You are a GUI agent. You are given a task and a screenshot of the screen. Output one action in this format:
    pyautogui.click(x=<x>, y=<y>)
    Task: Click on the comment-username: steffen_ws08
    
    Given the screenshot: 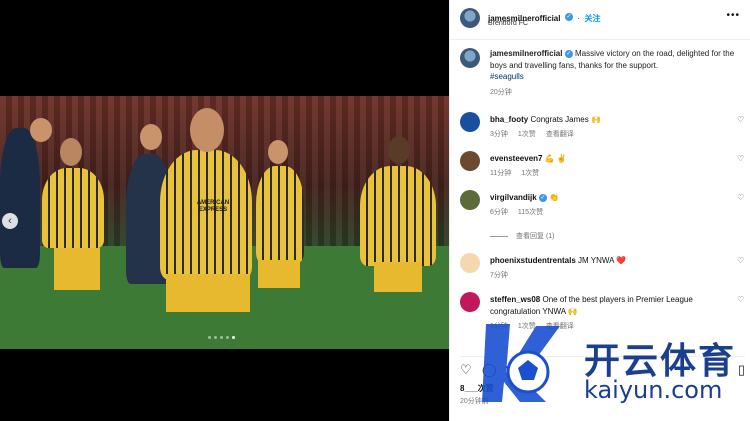 What is the action you would take?
    pyautogui.click(x=515, y=299)
    